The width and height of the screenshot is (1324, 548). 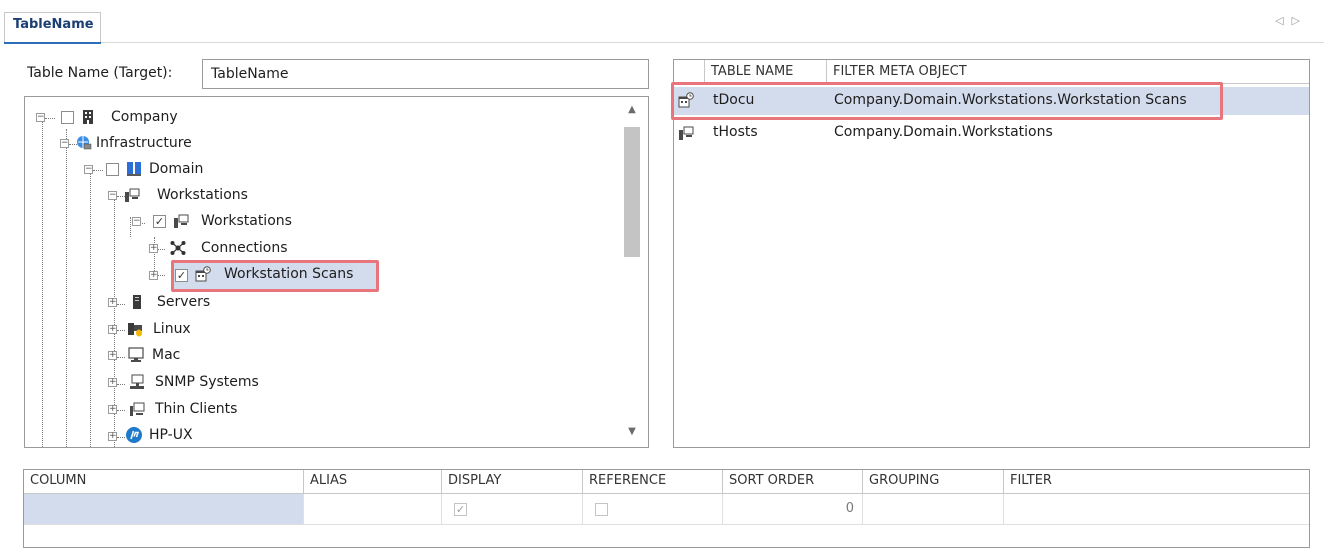 I want to click on tree-node-linux: Linux, so click(x=172, y=329).